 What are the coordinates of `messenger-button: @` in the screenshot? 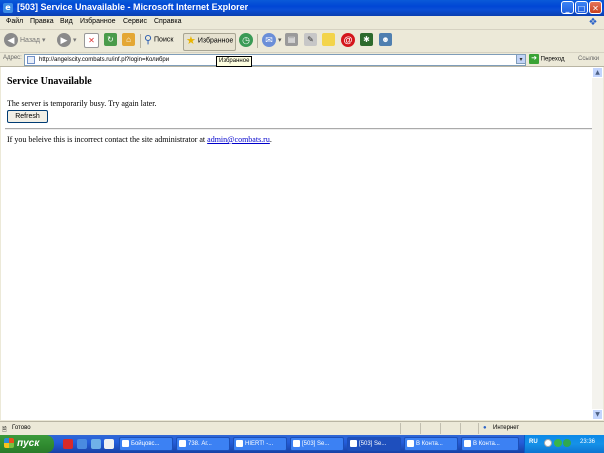 It's located at (348, 41).